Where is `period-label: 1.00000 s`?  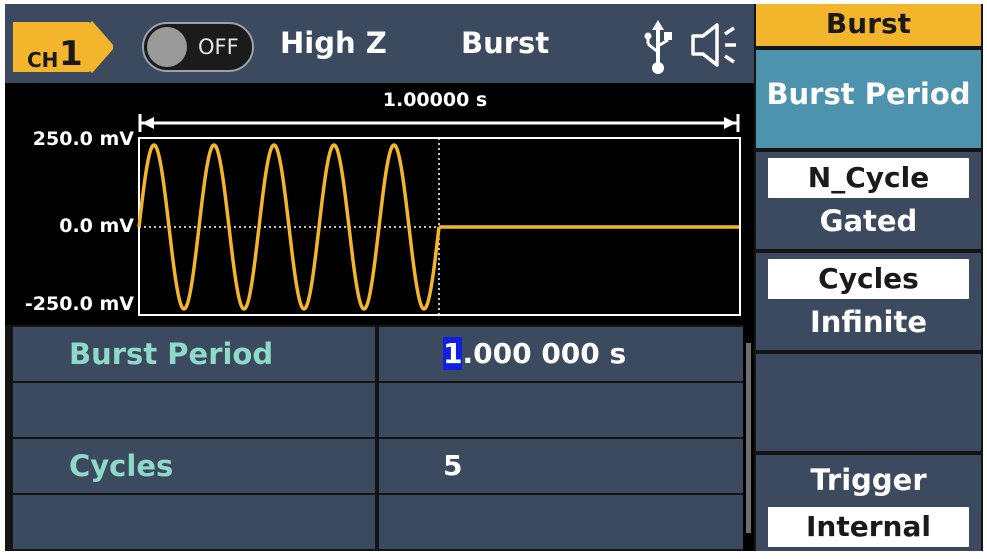 period-label: 1.00000 s is located at coordinates (435, 100).